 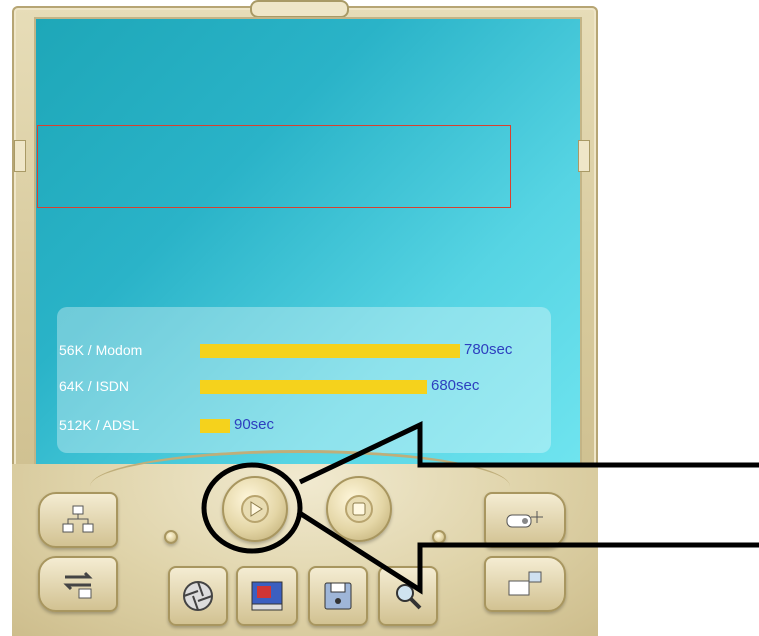 I want to click on highlight-circle, so click(x=252, y=508).